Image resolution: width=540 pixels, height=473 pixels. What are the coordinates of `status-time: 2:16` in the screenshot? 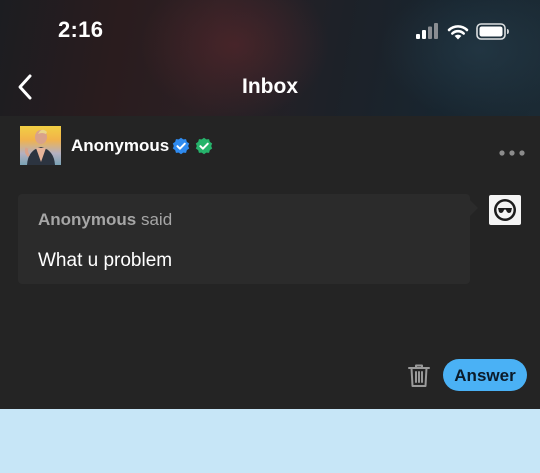 It's located at (81, 29).